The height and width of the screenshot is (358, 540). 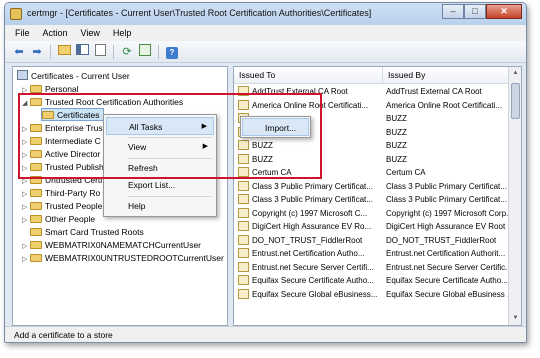 What do you see at coordinates (26, 259) in the screenshot?
I see `expander-icon: ▷` at bounding box center [26, 259].